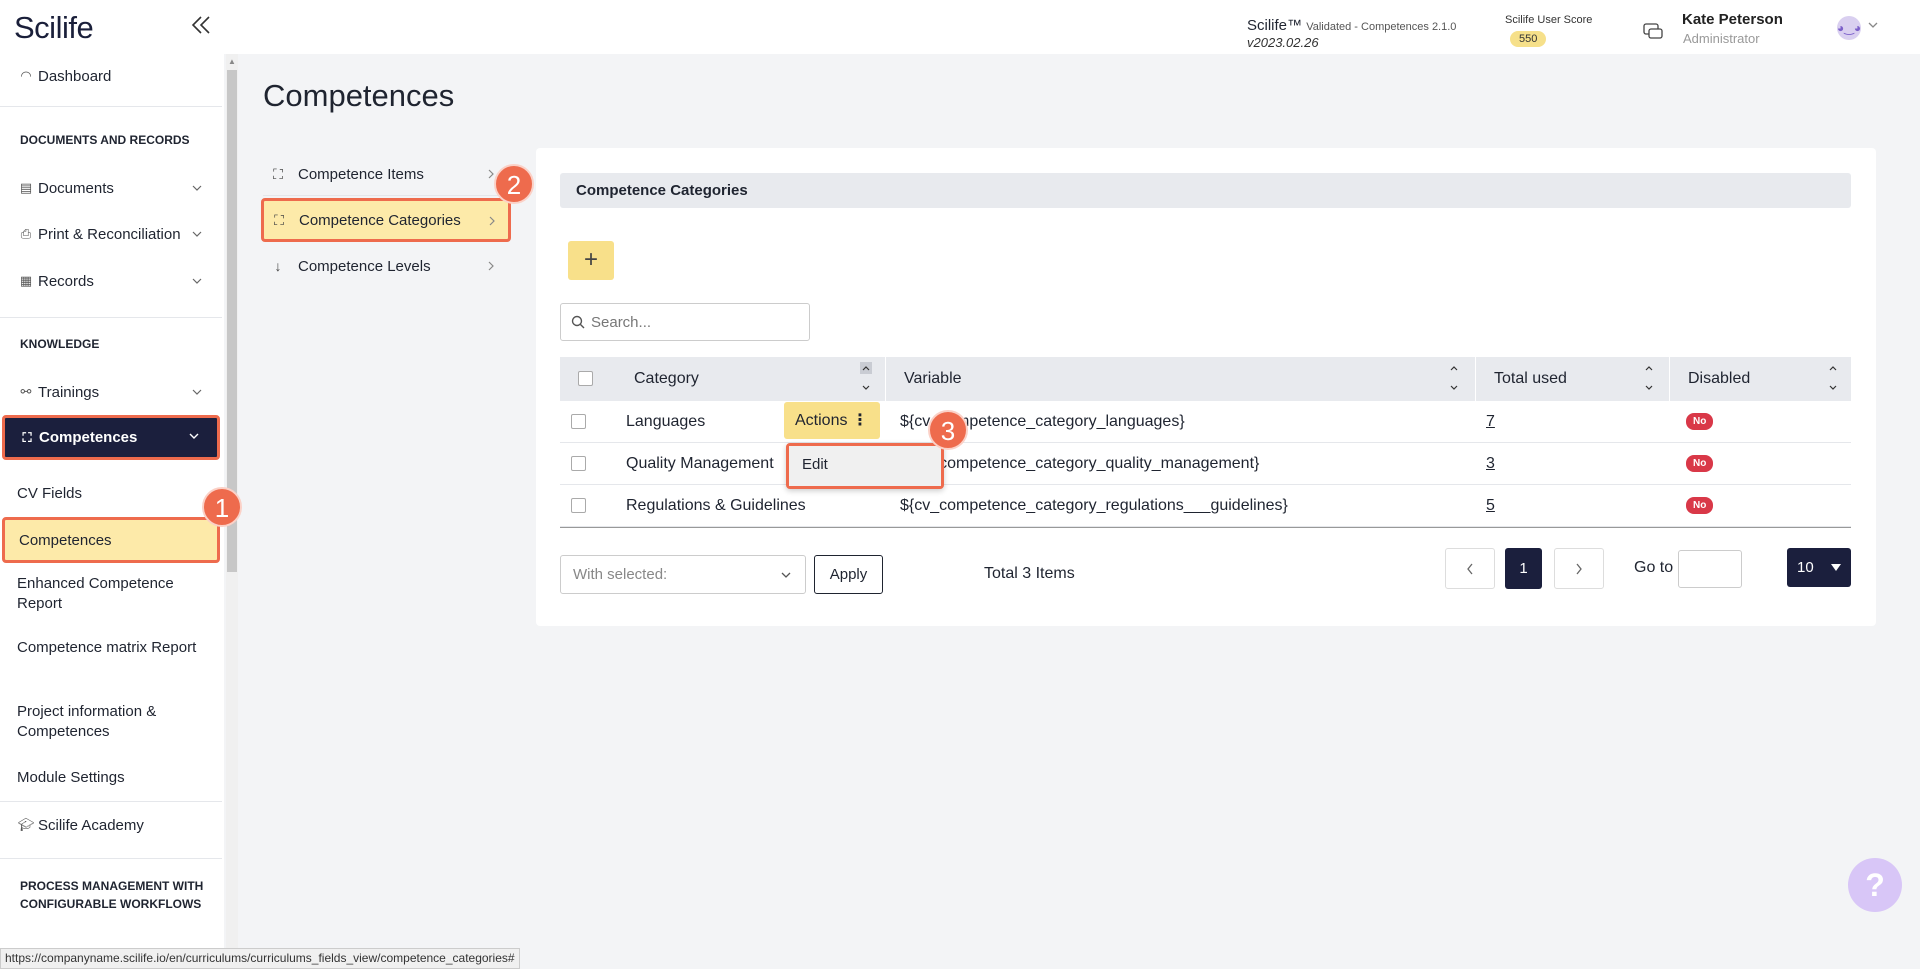 The width and height of the screenshot is (1920, 969). What do you see at coordinates (65, 540) in the screenshot?
I see `sidebar-item-label: Competences` at bounding box center [65, 540].